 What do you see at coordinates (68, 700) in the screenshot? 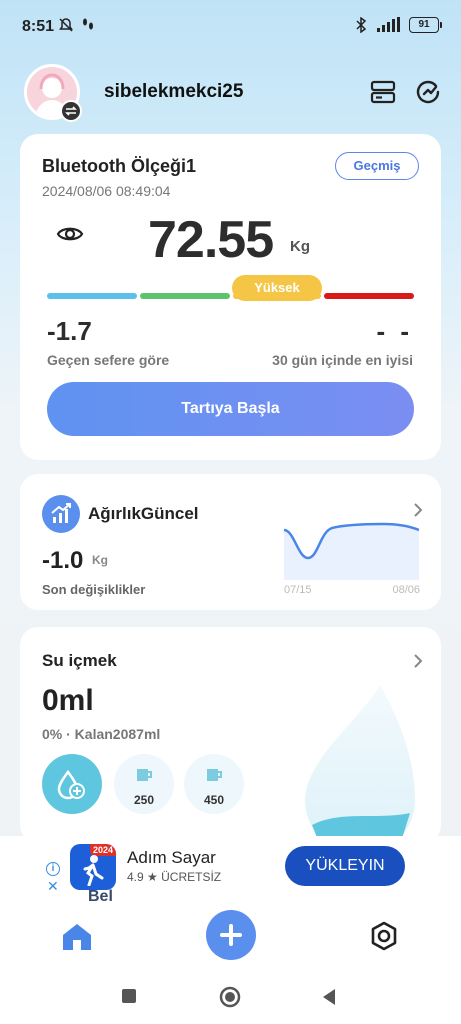
I see `water-amount: 0ml` at bounding box center [68, 700].